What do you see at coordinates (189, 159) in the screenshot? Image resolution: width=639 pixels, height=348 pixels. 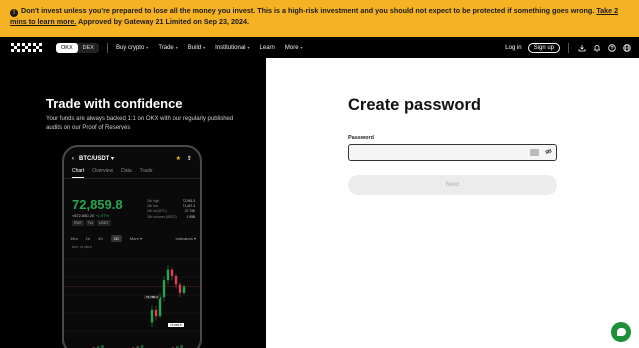 I see `share-icon: ⇪` at bounding box center [189, 159].